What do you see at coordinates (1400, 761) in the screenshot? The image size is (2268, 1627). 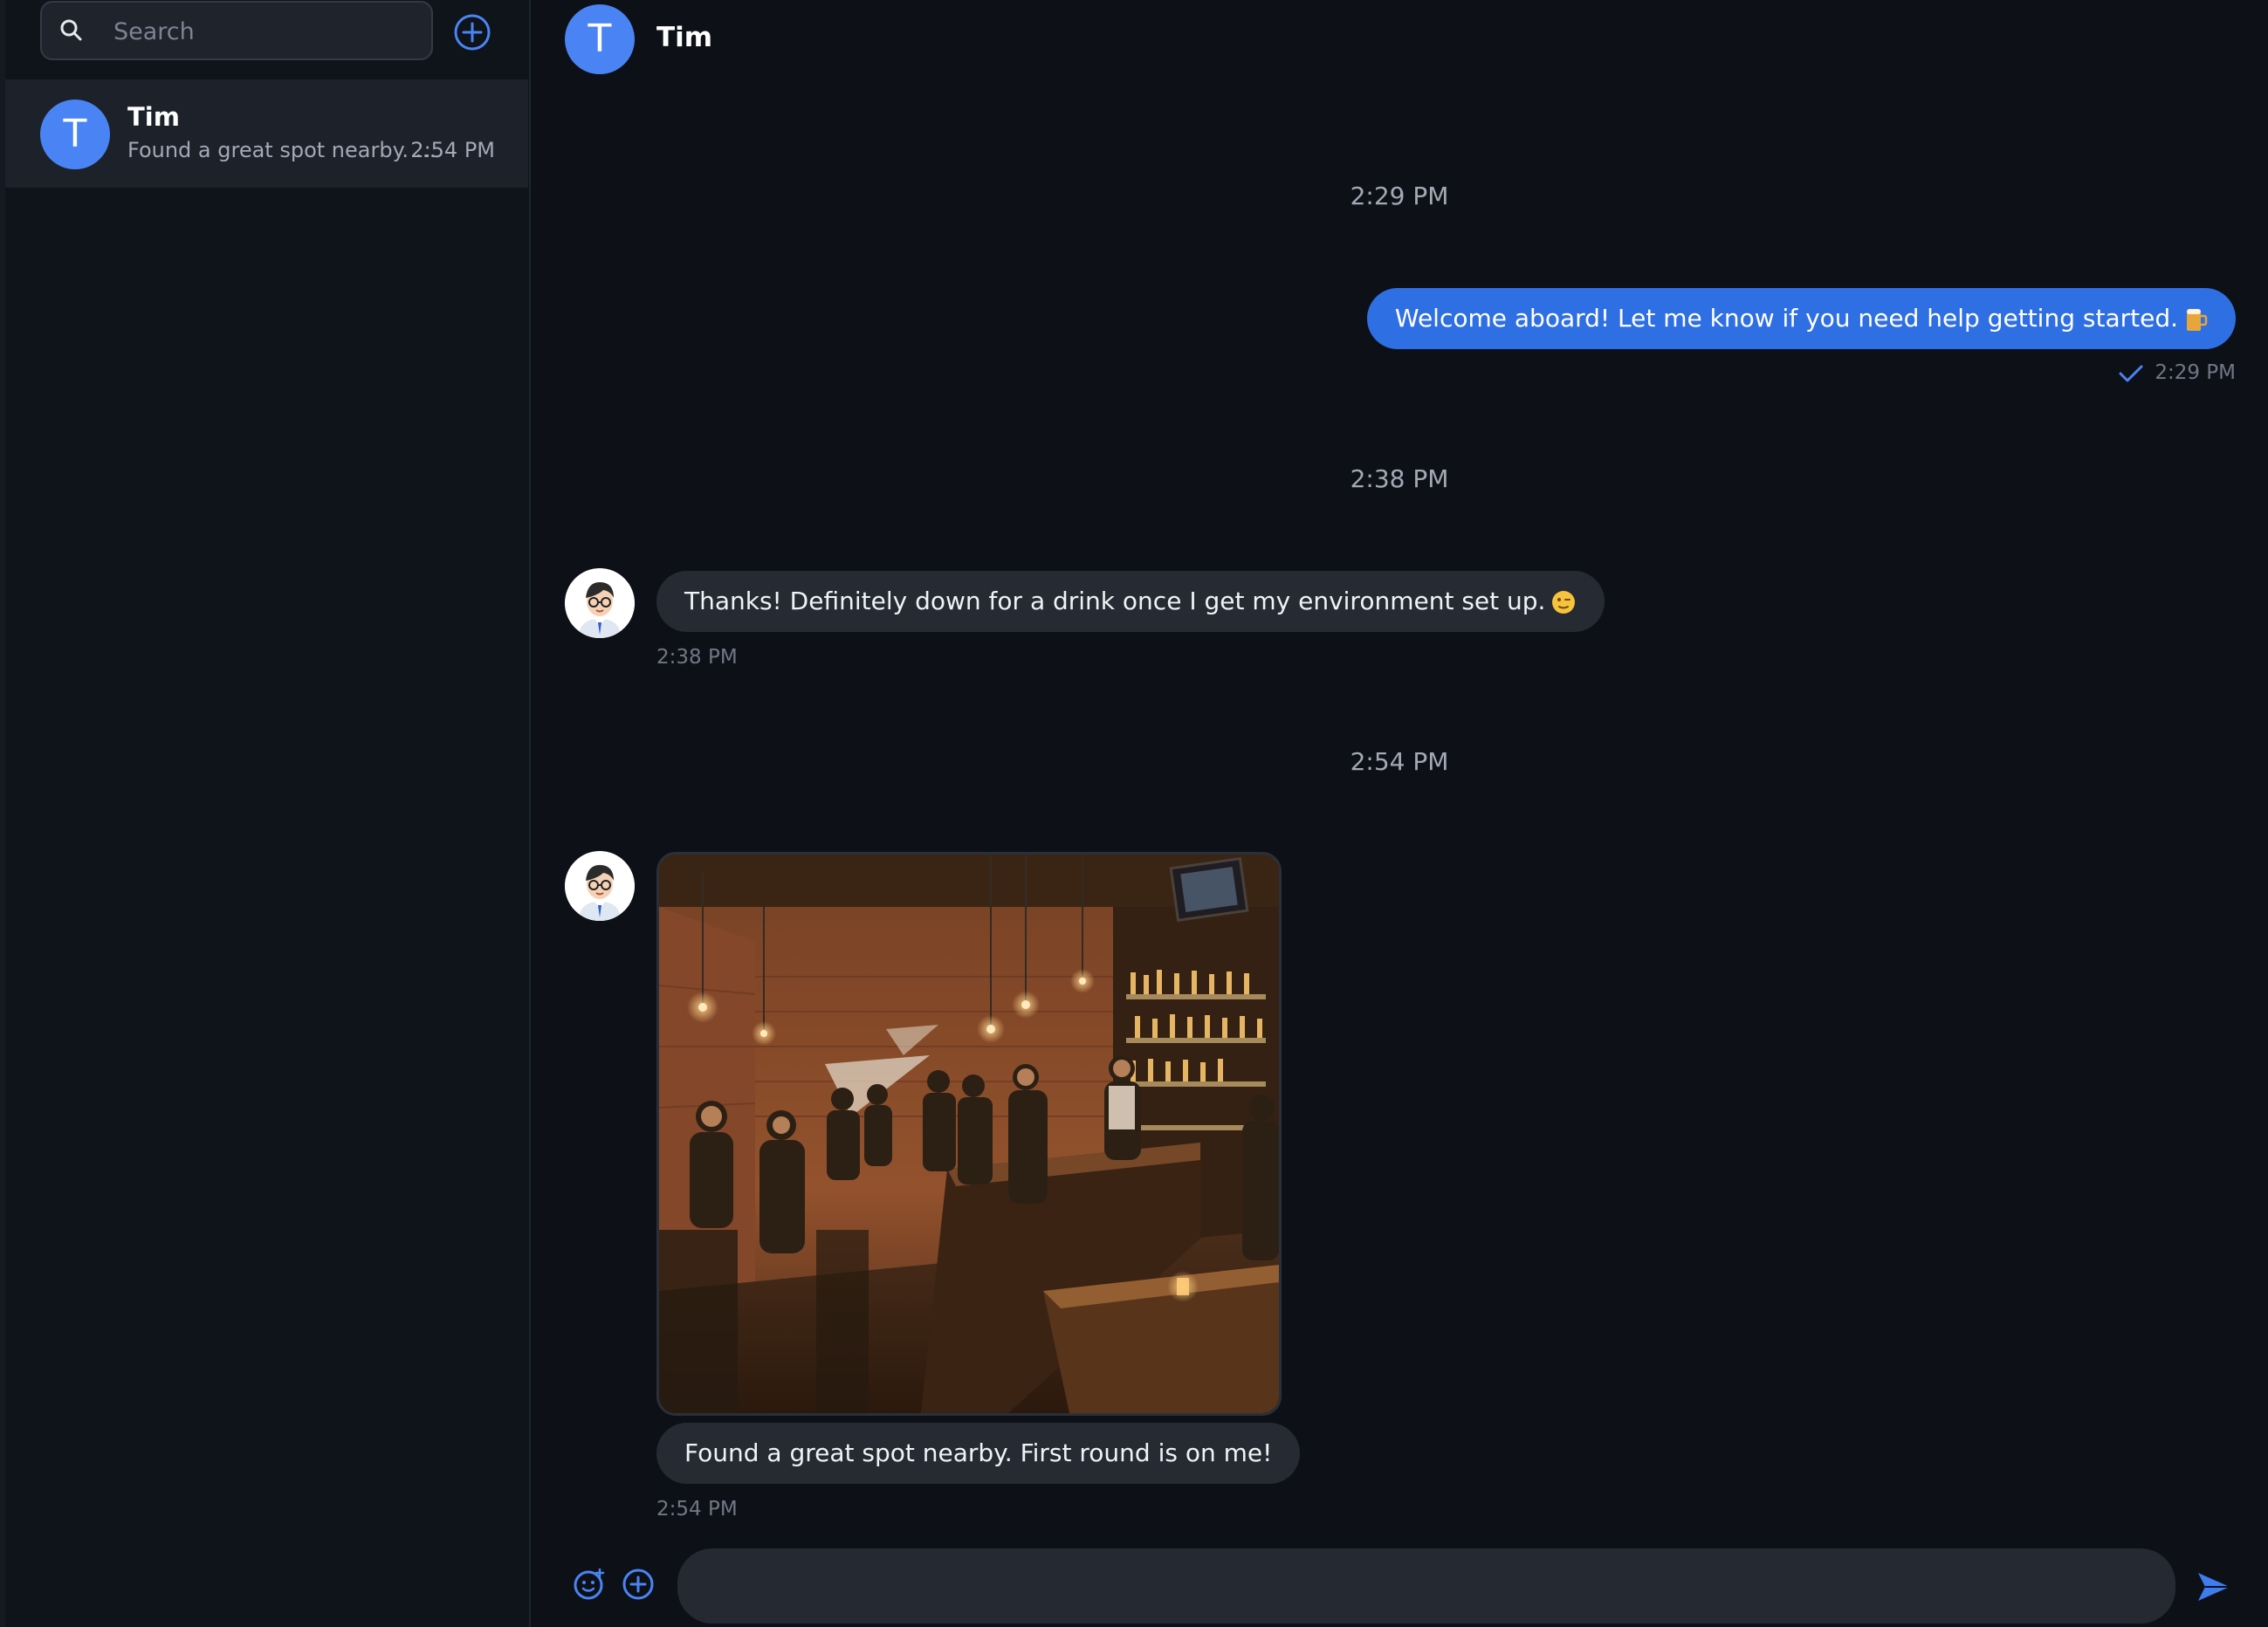 I see `timestamp-divider: 2:54 PM` at bounding box center [1400, 761].